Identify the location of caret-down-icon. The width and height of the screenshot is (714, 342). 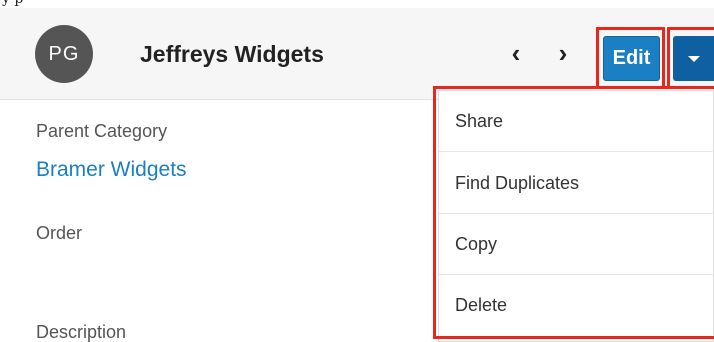
(693, 58).